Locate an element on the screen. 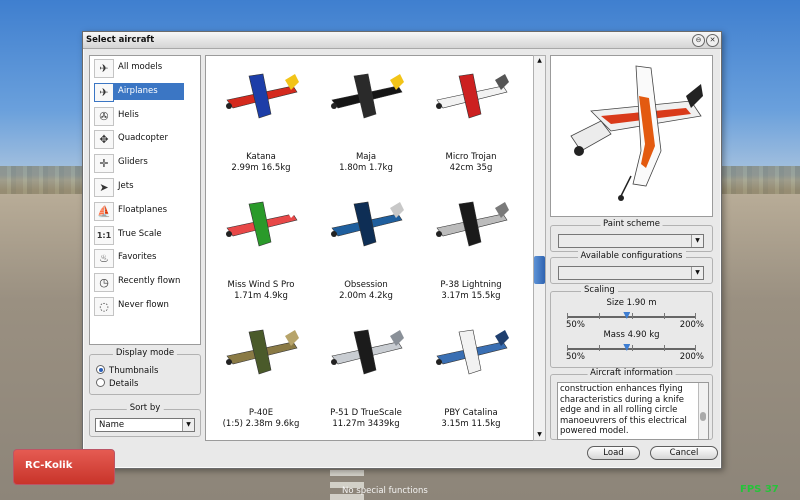  aircraft-name: Miss Wind S Pro is located at coordinates (261, 285).